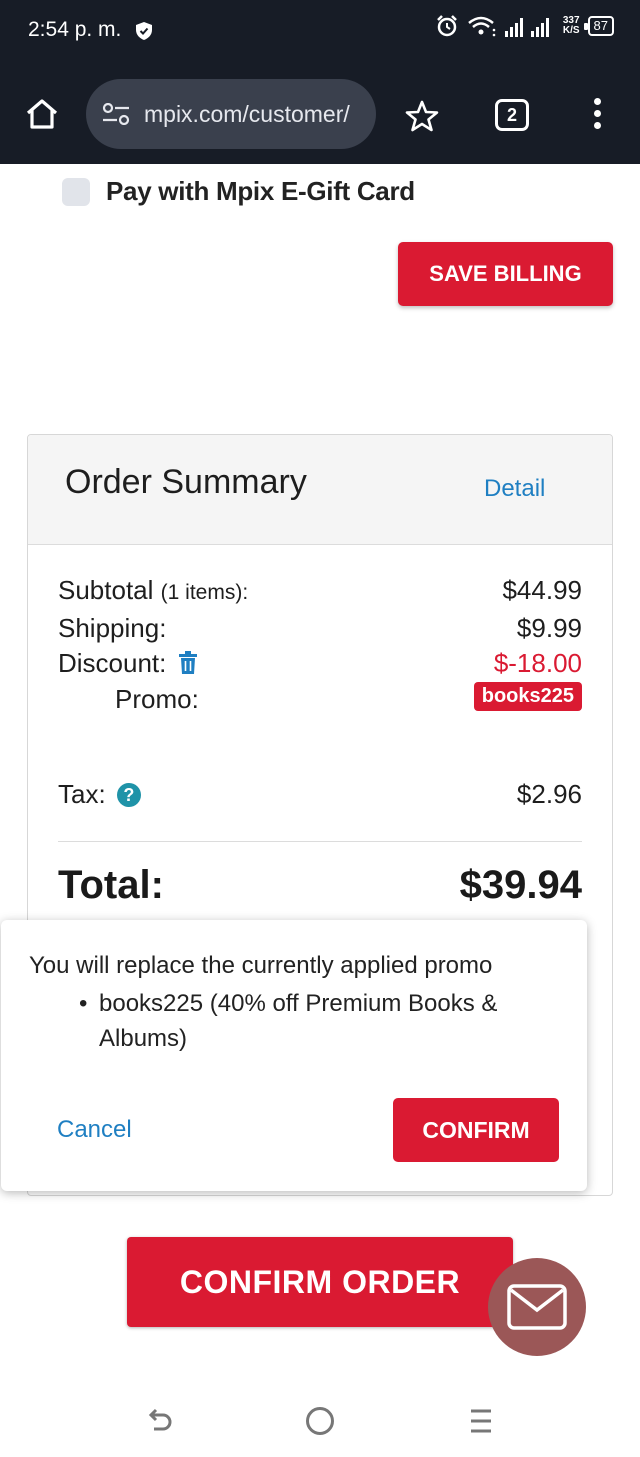 The height and width of the screenshot is (1457, 640). I want to click on summary-divider, so click(320, 841).